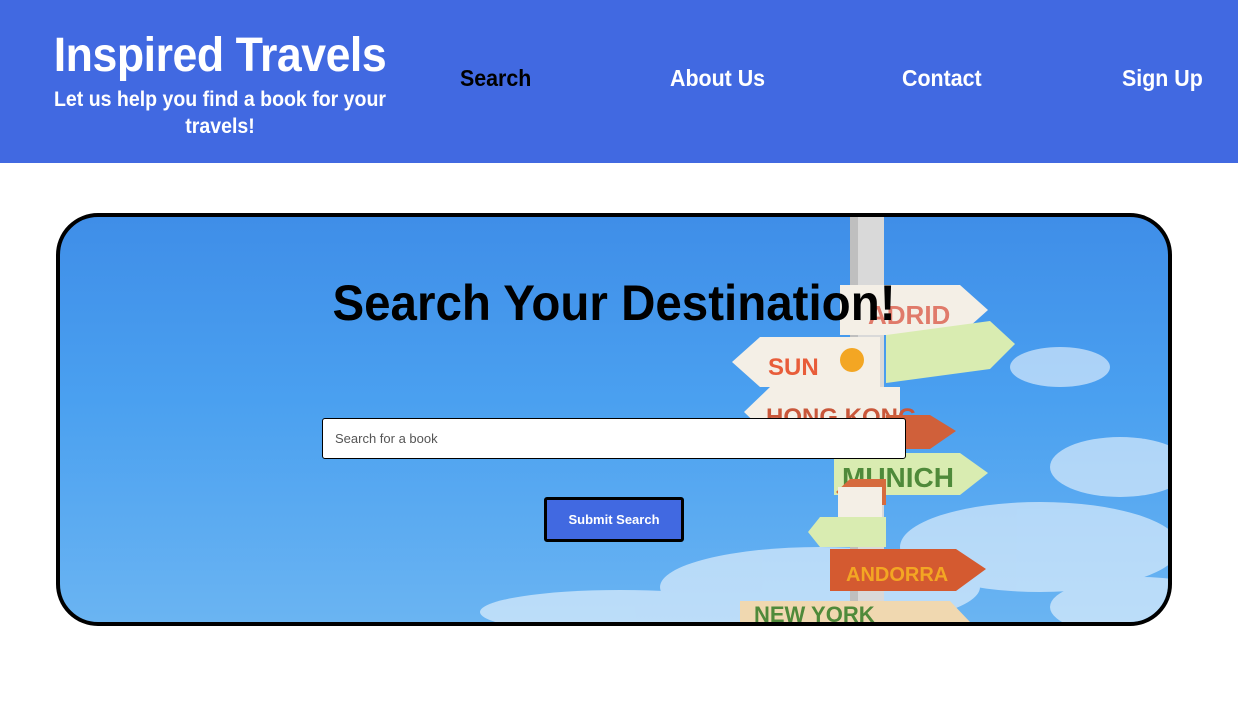  I want to click on svg-text: ANDORRA, so click(897, 575).